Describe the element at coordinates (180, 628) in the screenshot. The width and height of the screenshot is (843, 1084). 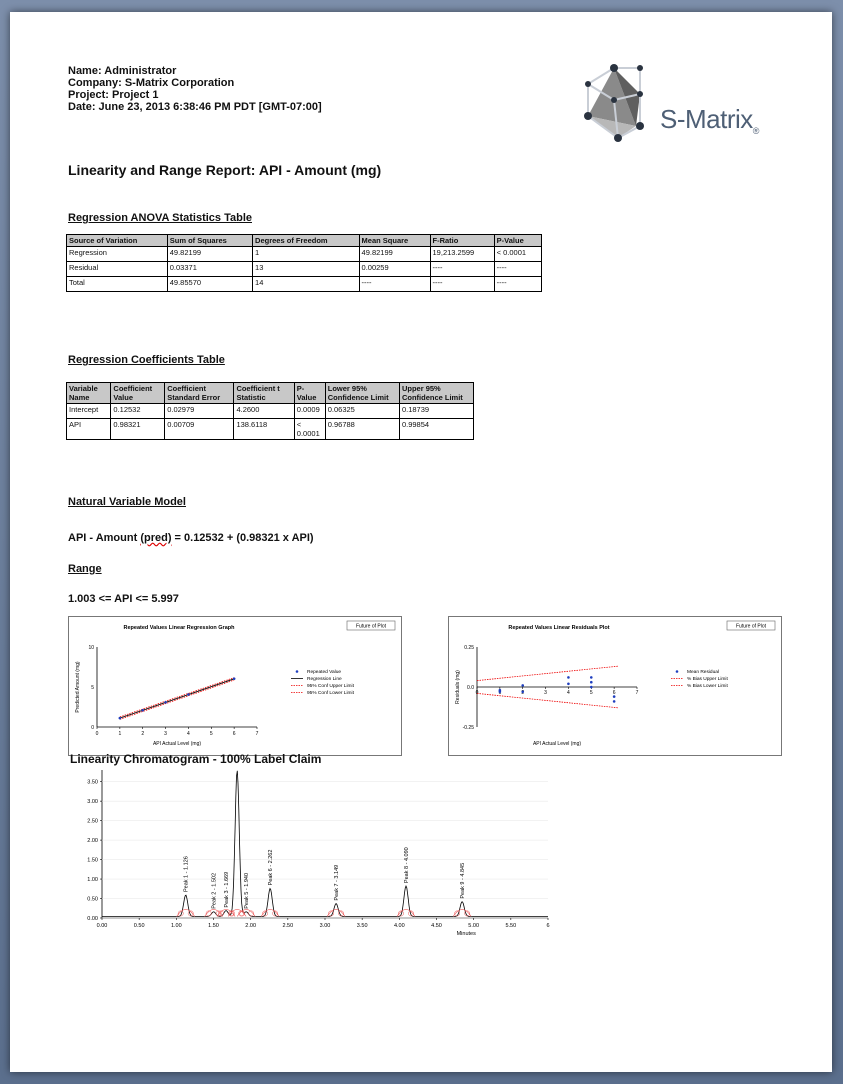
I see `chart-title: Repeated Values Linear Regression Graph` at that location.